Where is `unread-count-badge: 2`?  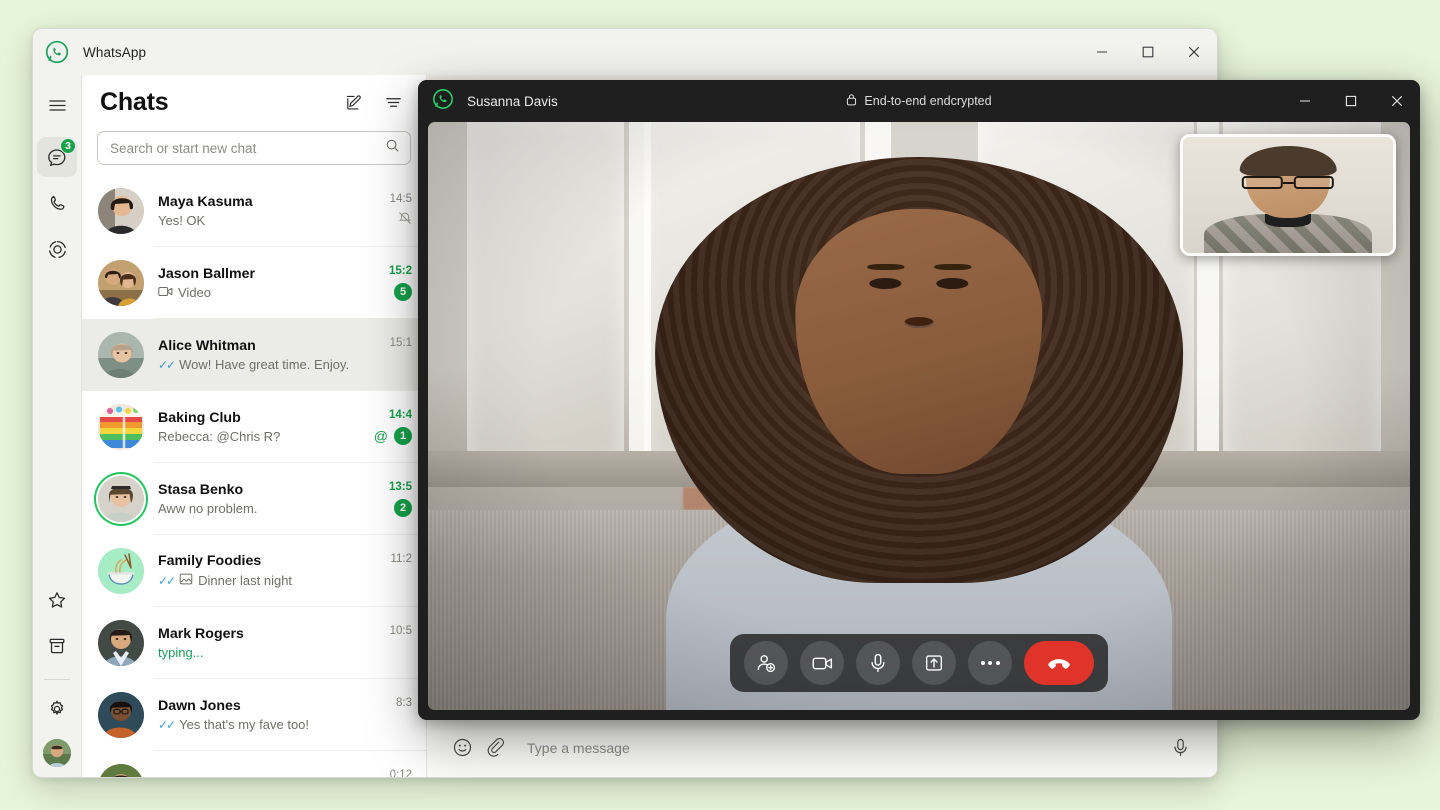
unread-count-badge: 2 is located at coordinates (403, 508).